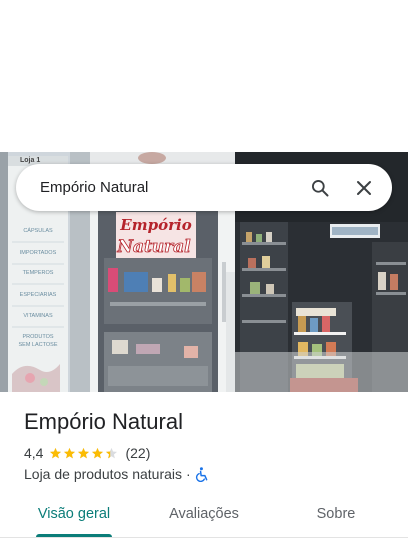  I want to click on search-button, so click(320, 188).